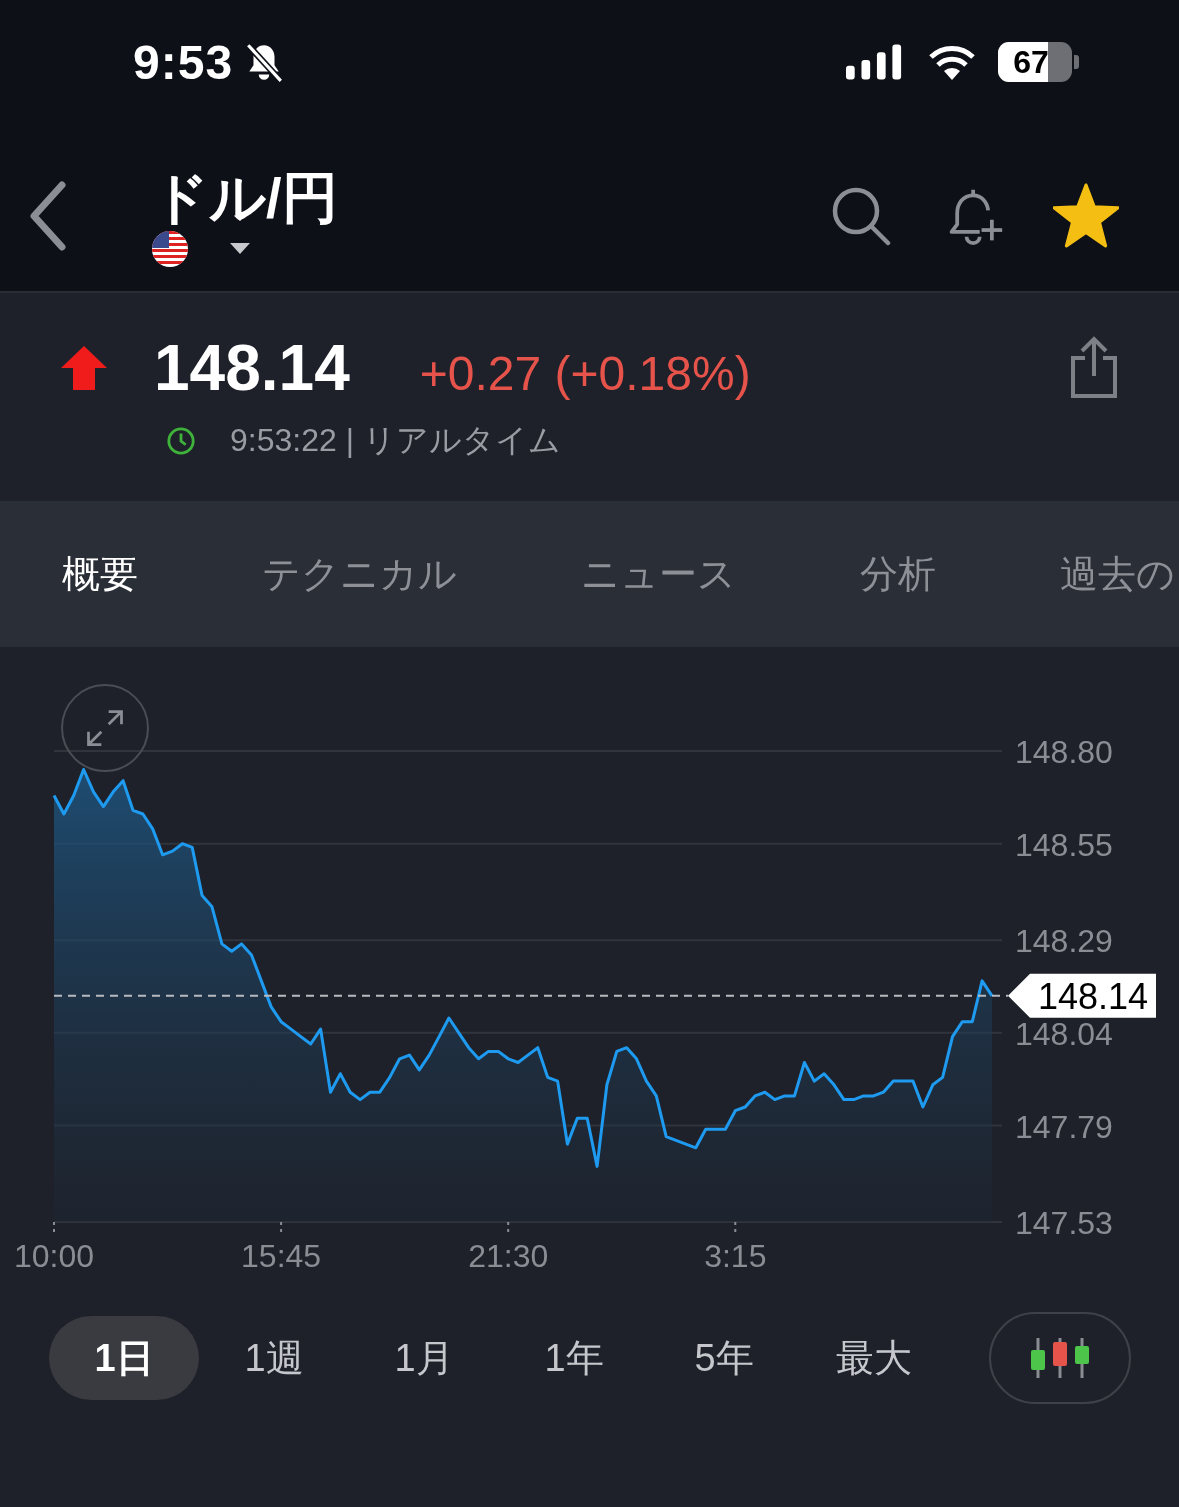 The width and height of the screenshot is (1179, 1507). I want to click on signal-icon, so click(875, 62).